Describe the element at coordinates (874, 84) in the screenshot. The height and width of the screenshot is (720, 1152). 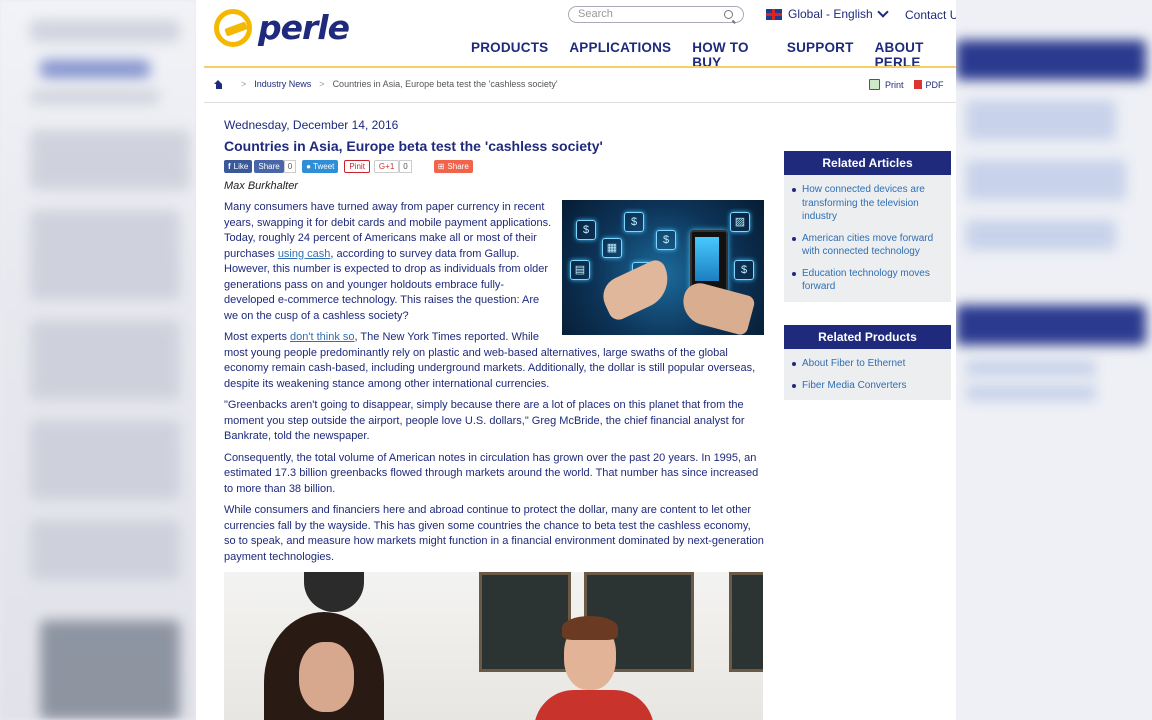
I see `print-icon` at that location.